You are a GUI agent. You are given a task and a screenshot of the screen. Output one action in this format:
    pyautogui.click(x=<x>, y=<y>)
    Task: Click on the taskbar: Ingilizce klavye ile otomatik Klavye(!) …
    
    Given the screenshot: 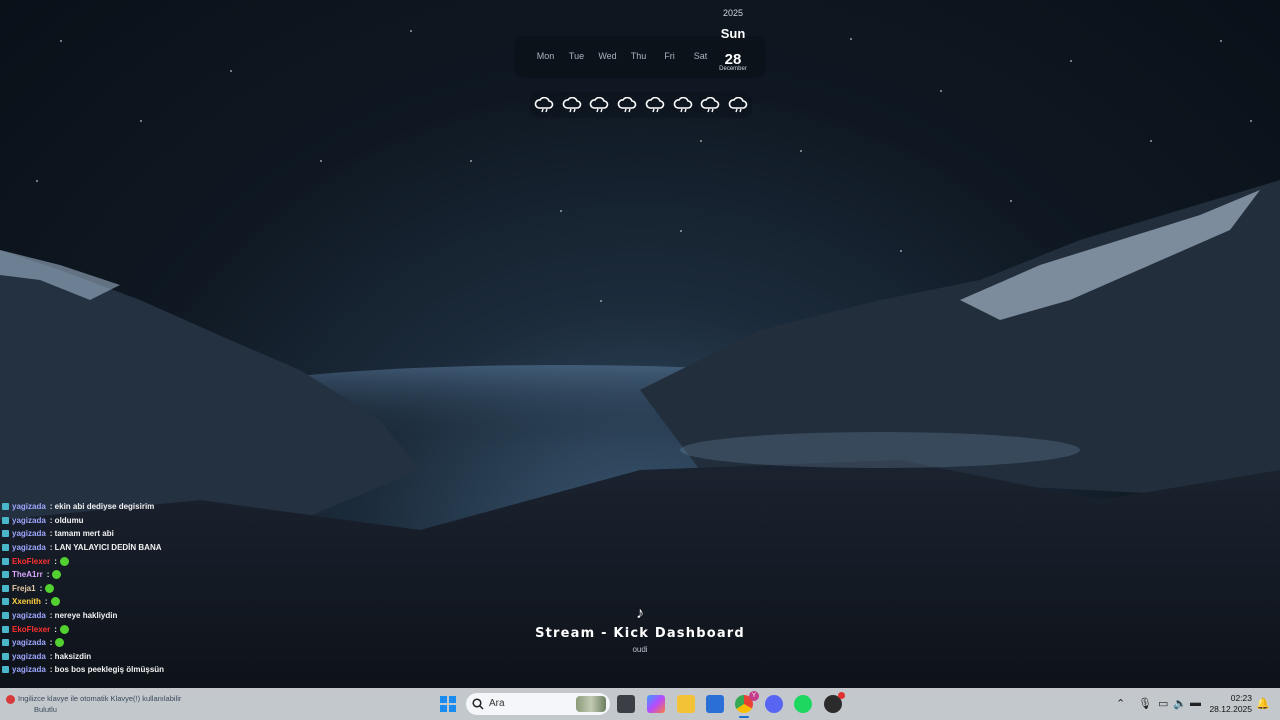 What is the action you would take?
    pyautogui.click(x=640, y=704)
    